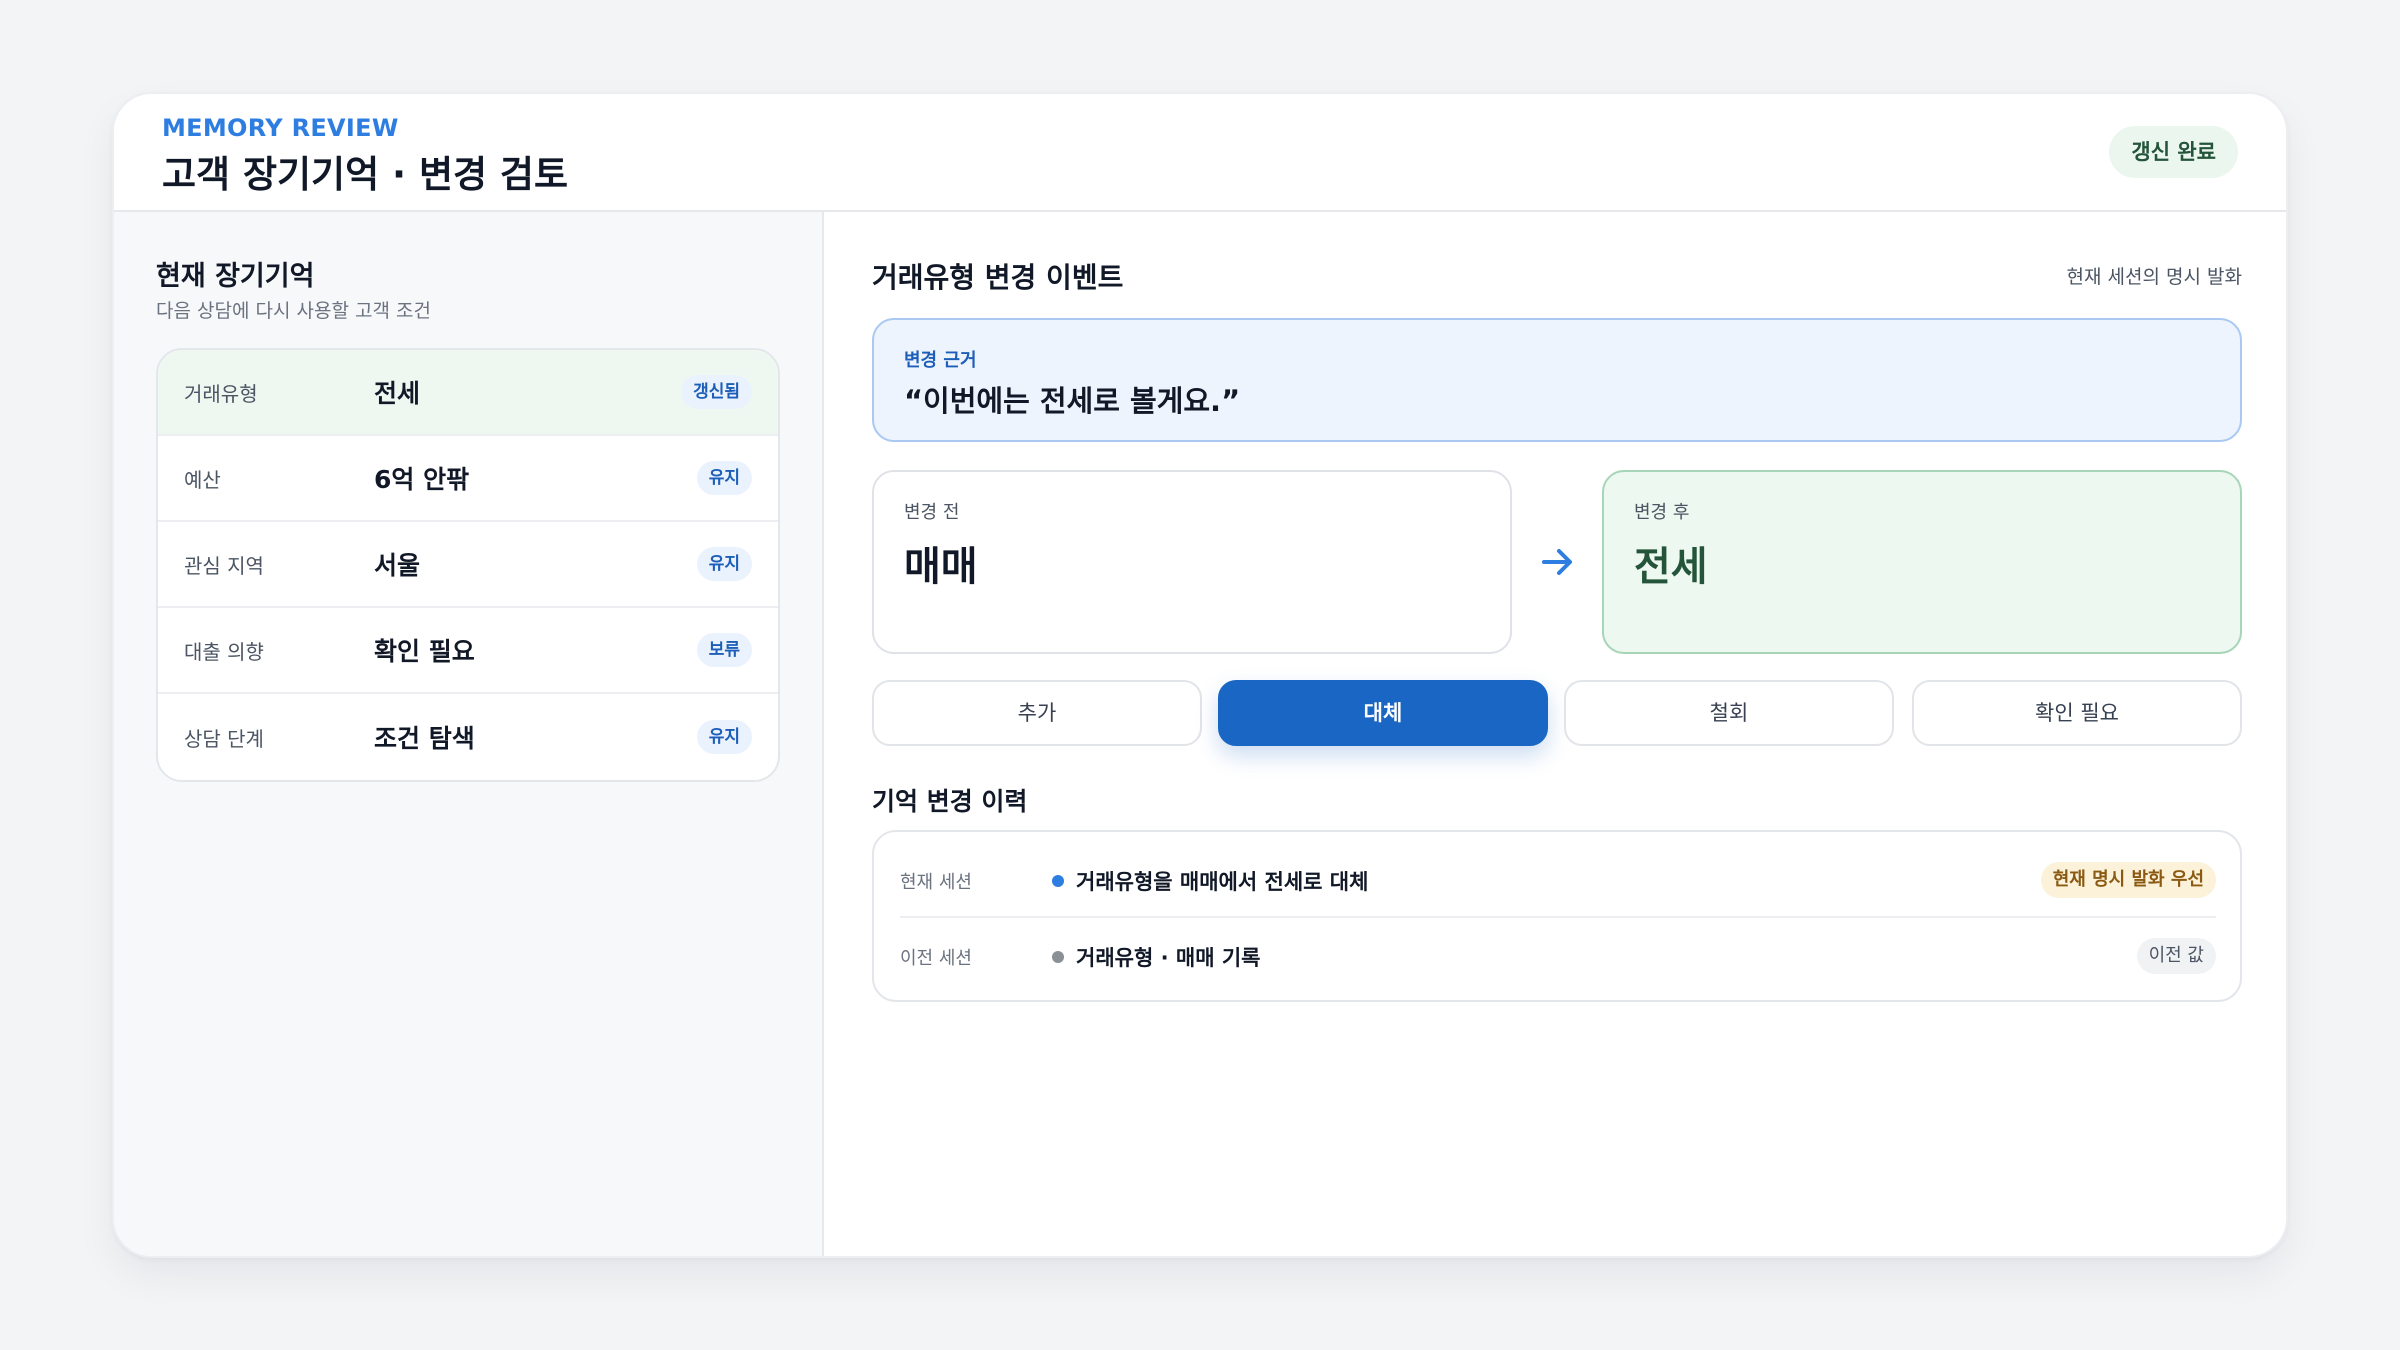 The width and height of the screenshot is (2400, 1350). I want to click on before-state-box: 변경 전 매매, so click(1192, 562).